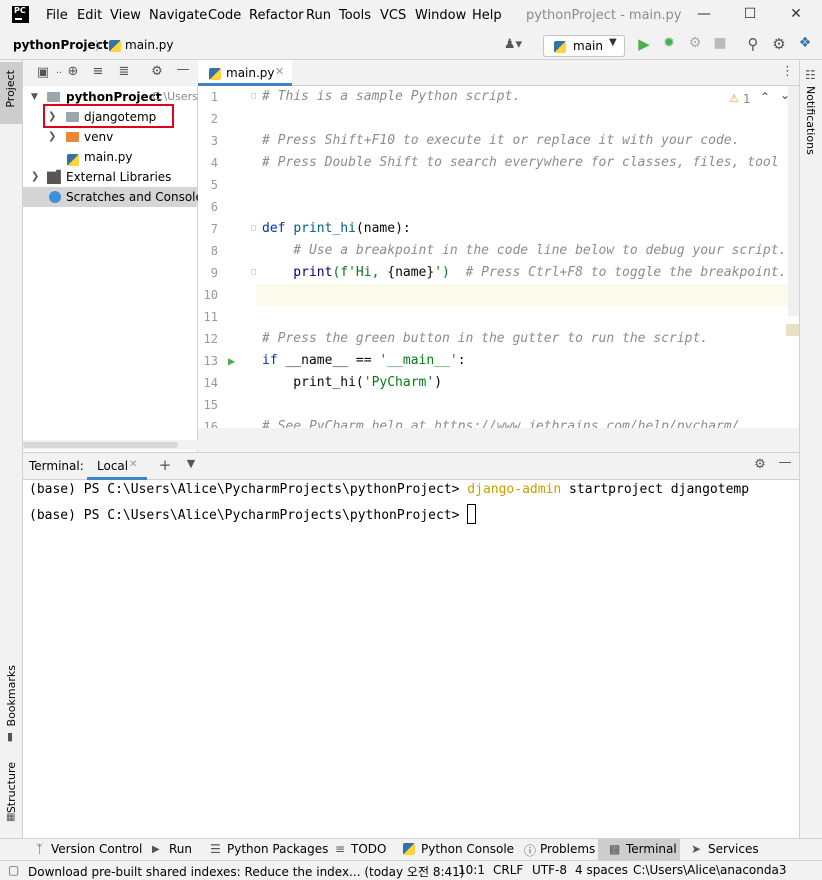 The width and height of the screenshot is (822, 880). What do you see at coordinates (393, 15) in the screenshot?
I see `menu-vcs: VCS` at bounding box center [393, 15].